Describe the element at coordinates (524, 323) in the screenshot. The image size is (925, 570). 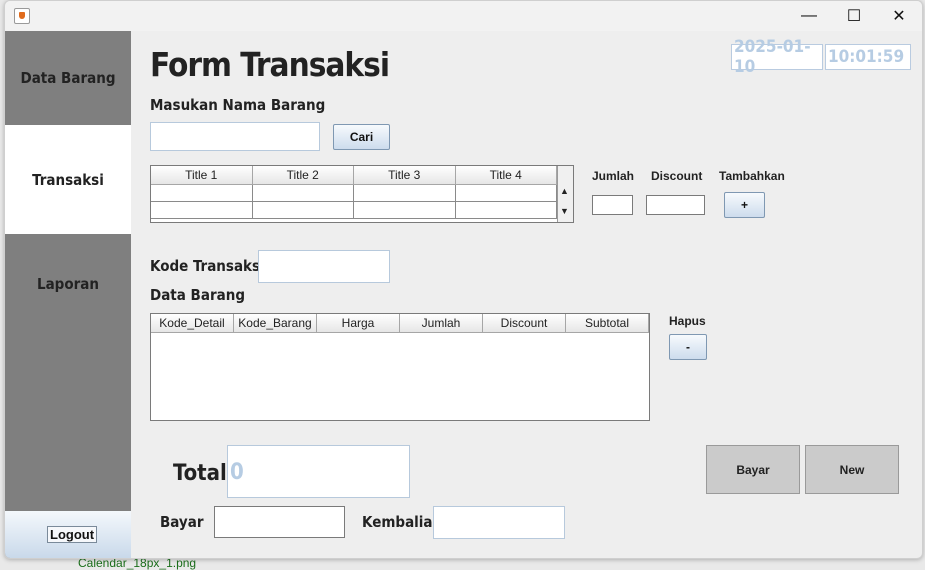
I see `column-header: Discount` at that location.